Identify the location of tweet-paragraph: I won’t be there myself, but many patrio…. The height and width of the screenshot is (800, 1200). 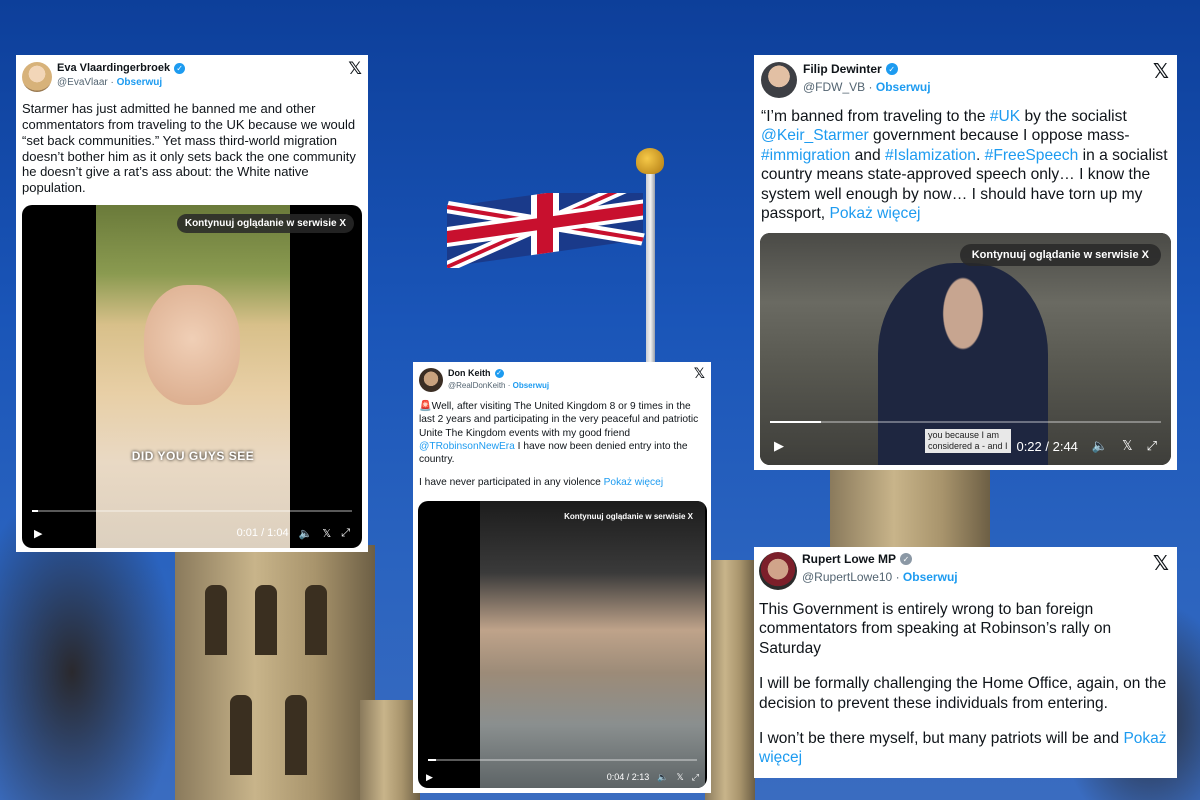
(965, 748).